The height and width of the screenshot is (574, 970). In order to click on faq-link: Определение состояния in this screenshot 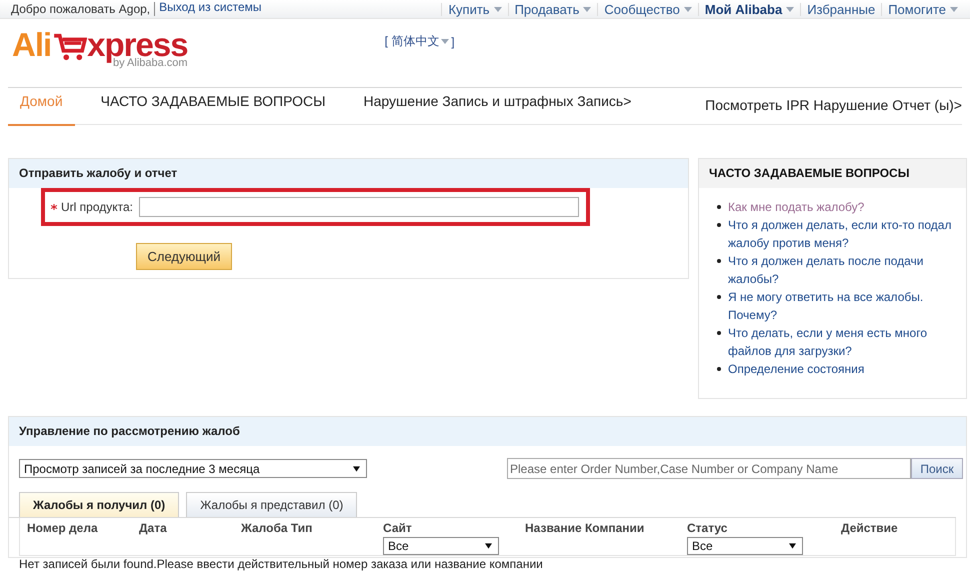, I will do `click(796, 369)`.